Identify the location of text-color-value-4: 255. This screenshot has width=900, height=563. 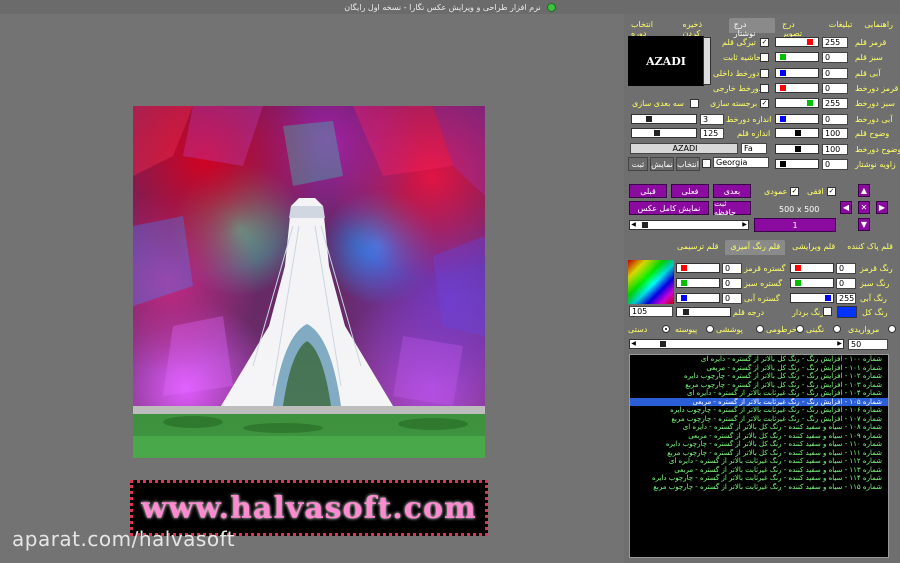
(835, 103).